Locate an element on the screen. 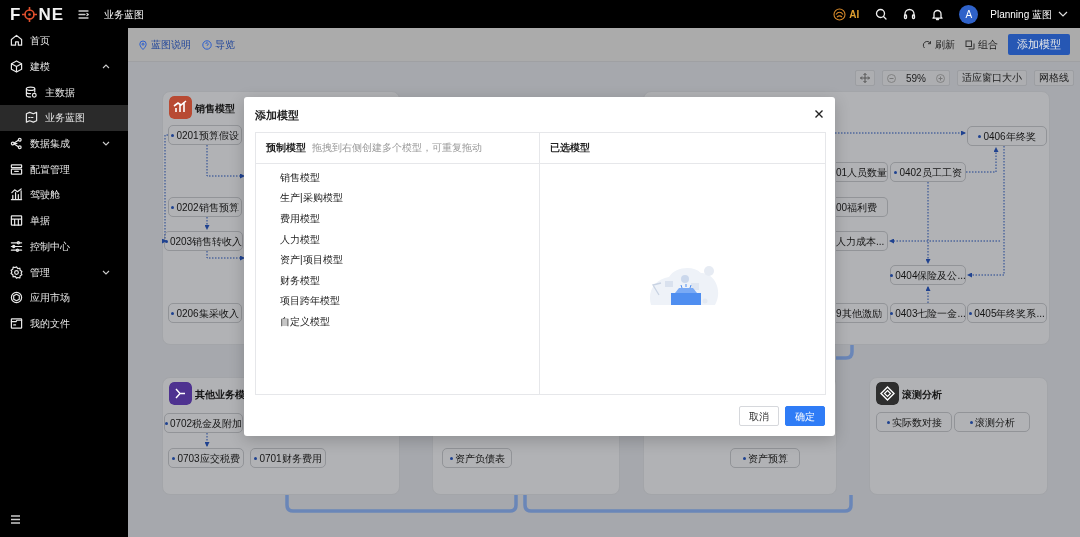 The image size is (1080, 537). sidebar-item: 我的文件 is located at coordinates (64, 323).